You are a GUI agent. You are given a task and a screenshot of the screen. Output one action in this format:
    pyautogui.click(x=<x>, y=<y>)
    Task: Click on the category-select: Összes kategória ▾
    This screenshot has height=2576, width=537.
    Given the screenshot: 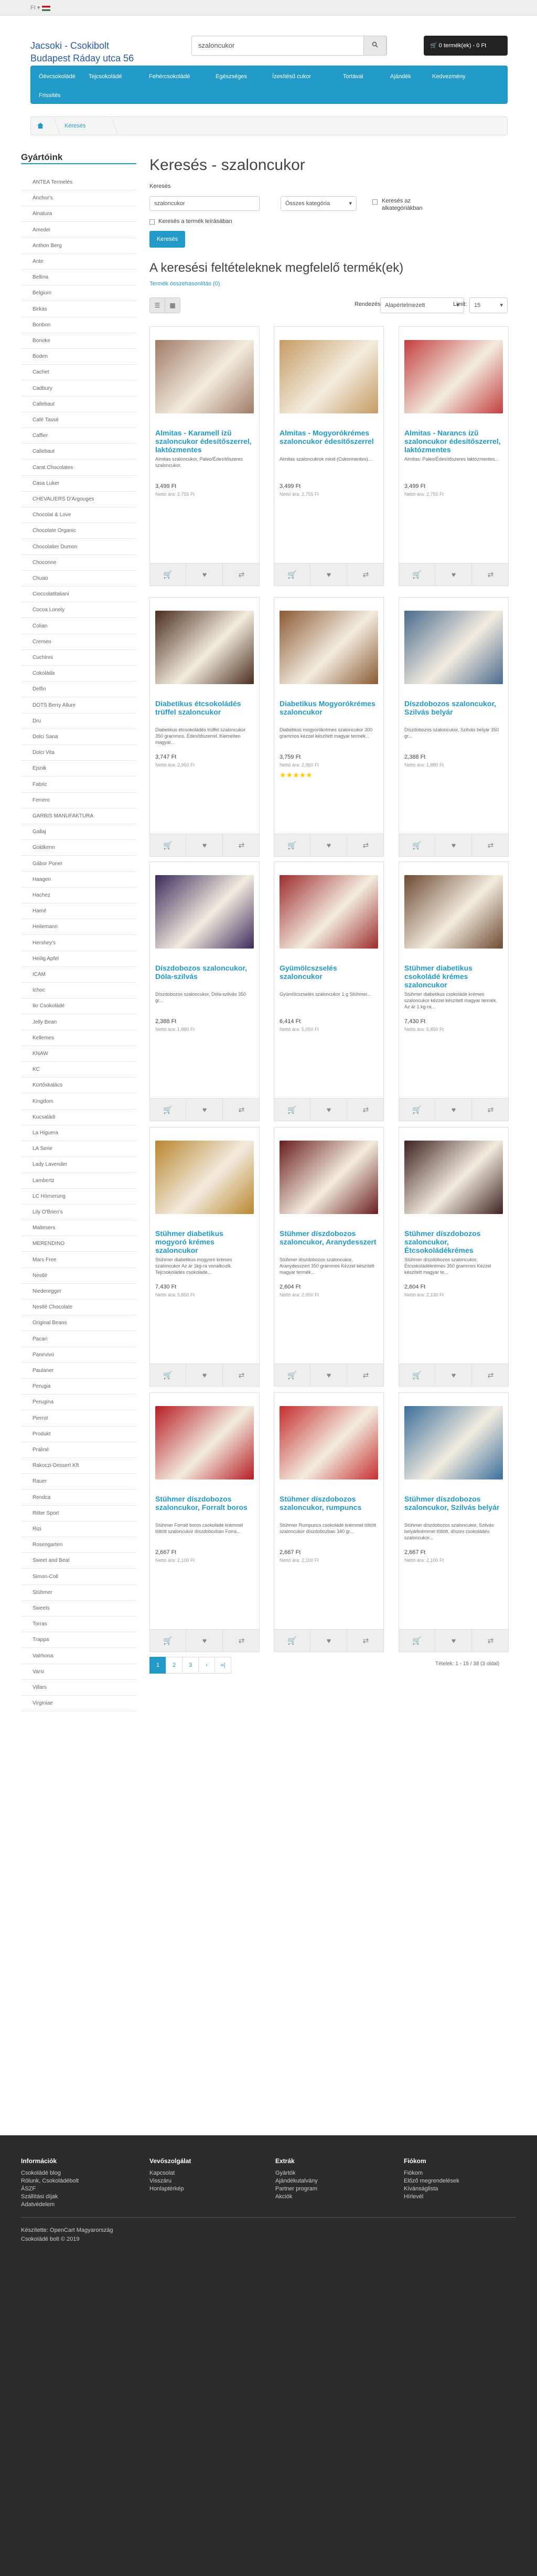 What is the action you would take?
    pyautogui.click(x=319, y=203)
    